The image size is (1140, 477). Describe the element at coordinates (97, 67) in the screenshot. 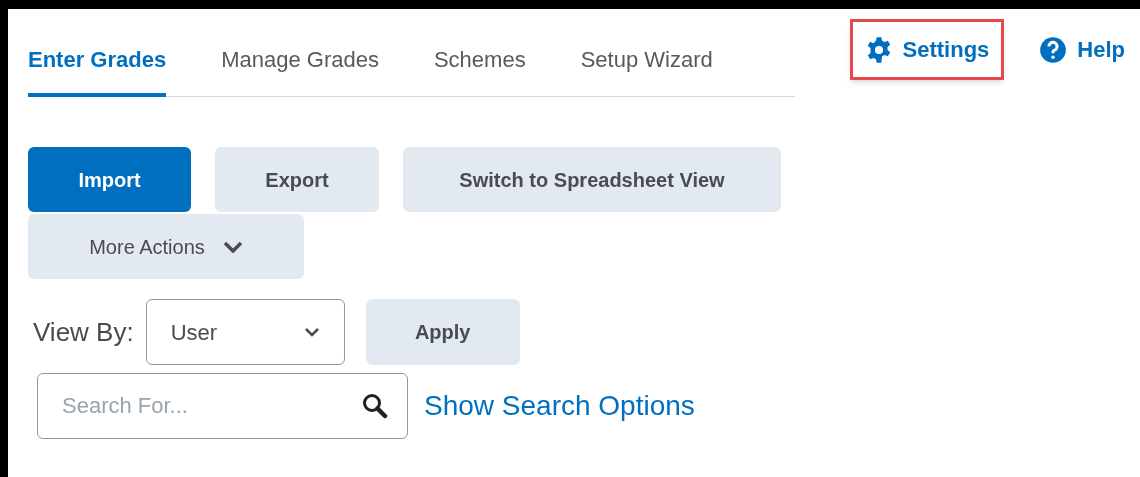

I see `tab: Enter Grades` at that location.